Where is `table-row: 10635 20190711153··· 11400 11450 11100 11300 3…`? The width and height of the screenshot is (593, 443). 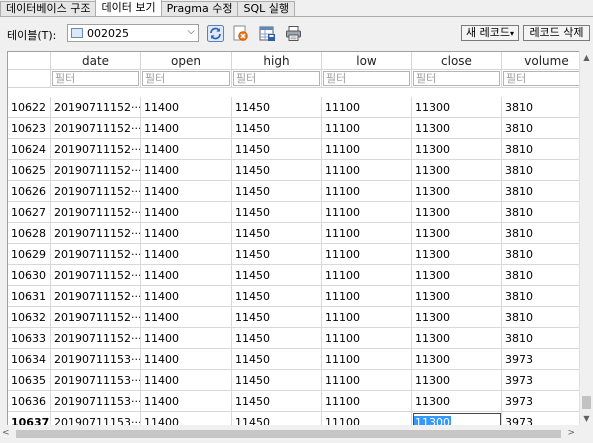
table-row: 10635 20190711153··· 11400 11450 11100 11300 3… is located at coordinates (300, 380).